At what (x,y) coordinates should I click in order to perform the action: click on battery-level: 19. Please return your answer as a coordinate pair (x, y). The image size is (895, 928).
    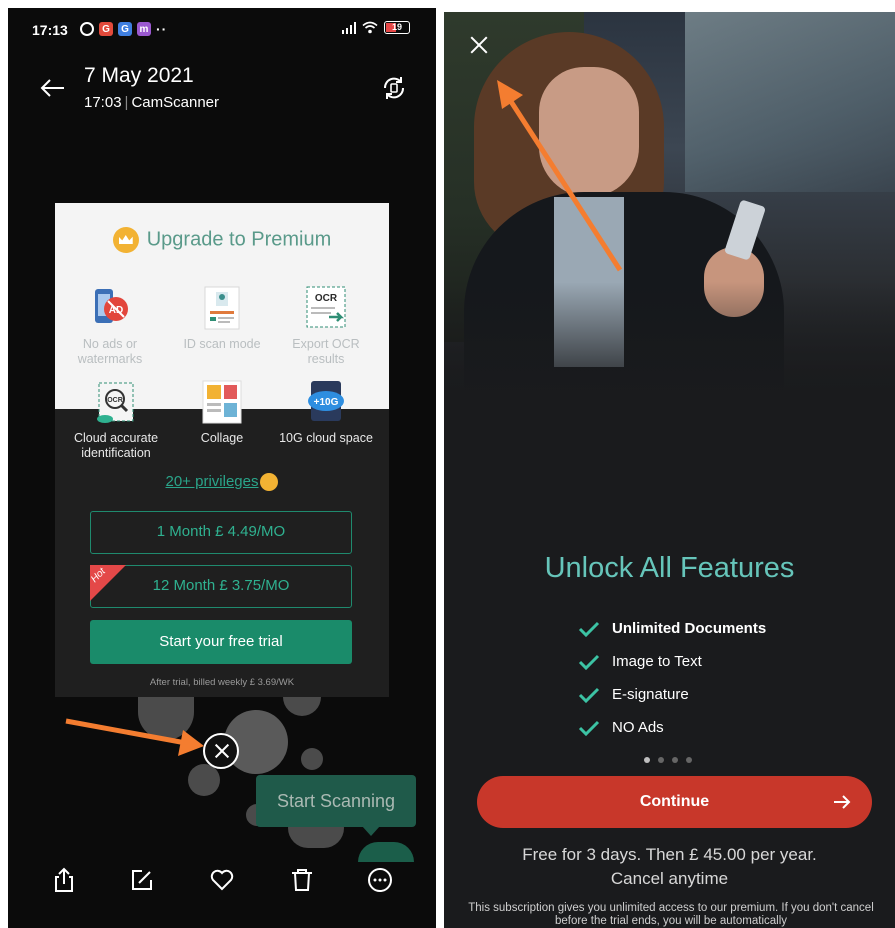
    Looking at the image, I should click on (396, 27).